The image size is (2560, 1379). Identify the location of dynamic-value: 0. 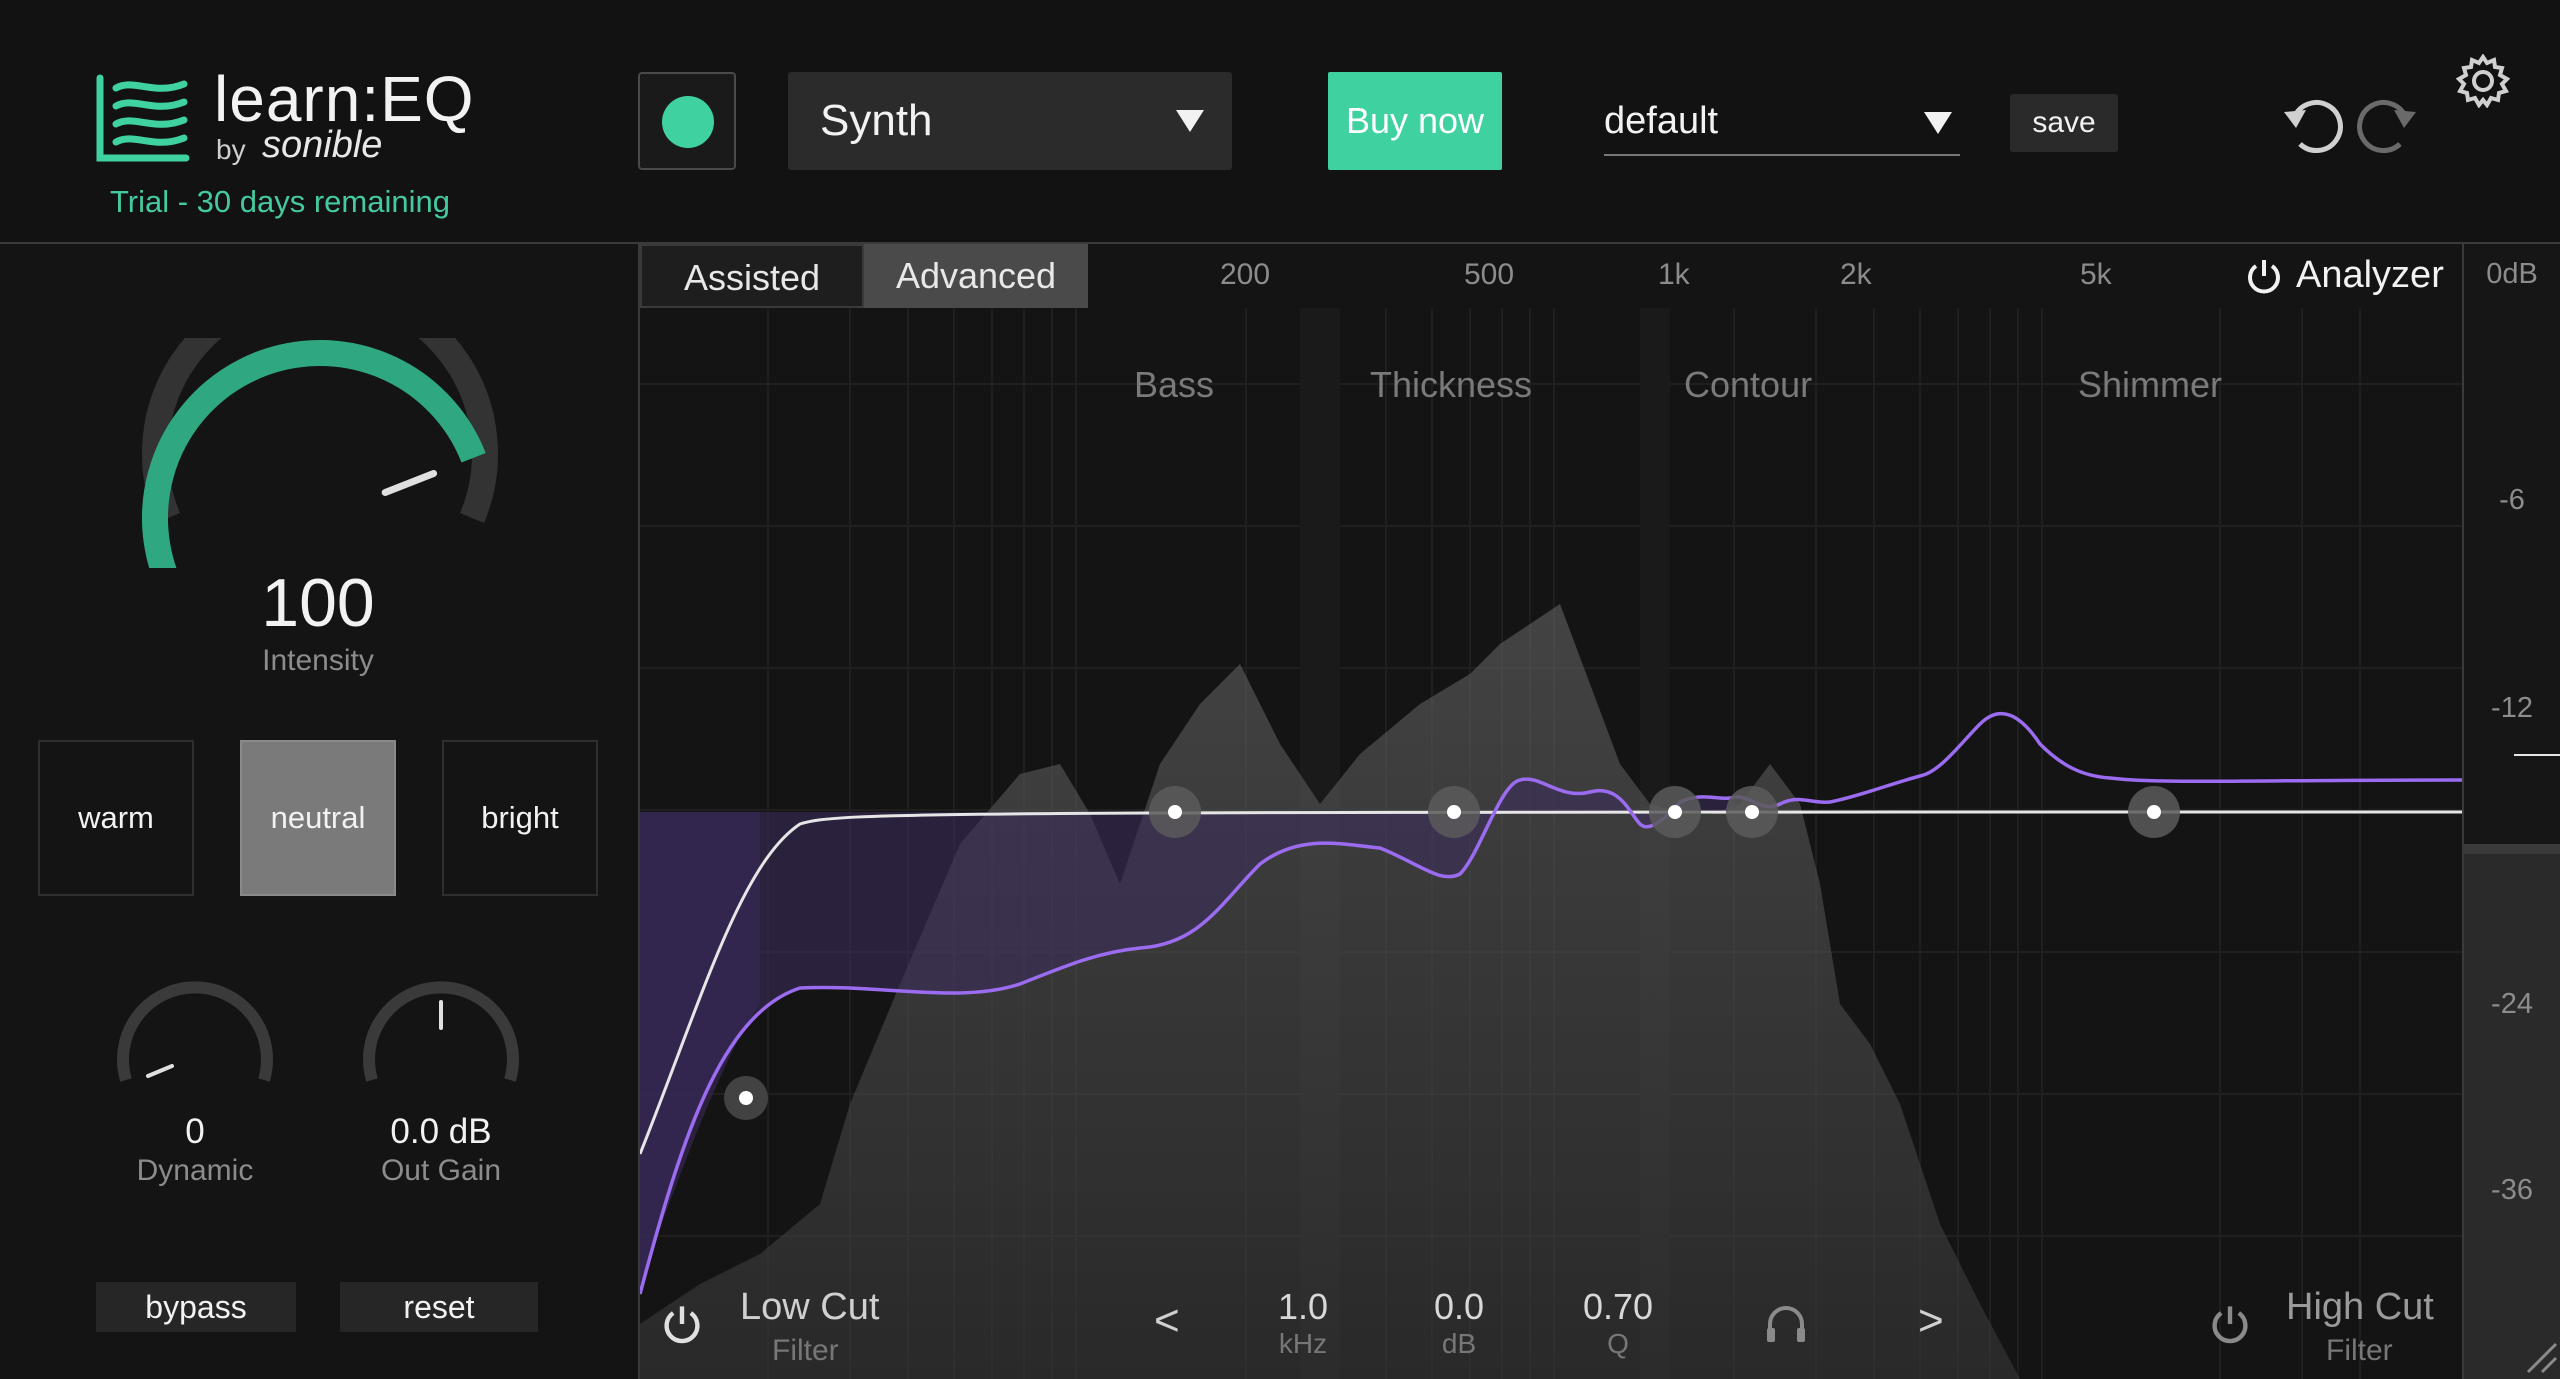
(195, 1131).